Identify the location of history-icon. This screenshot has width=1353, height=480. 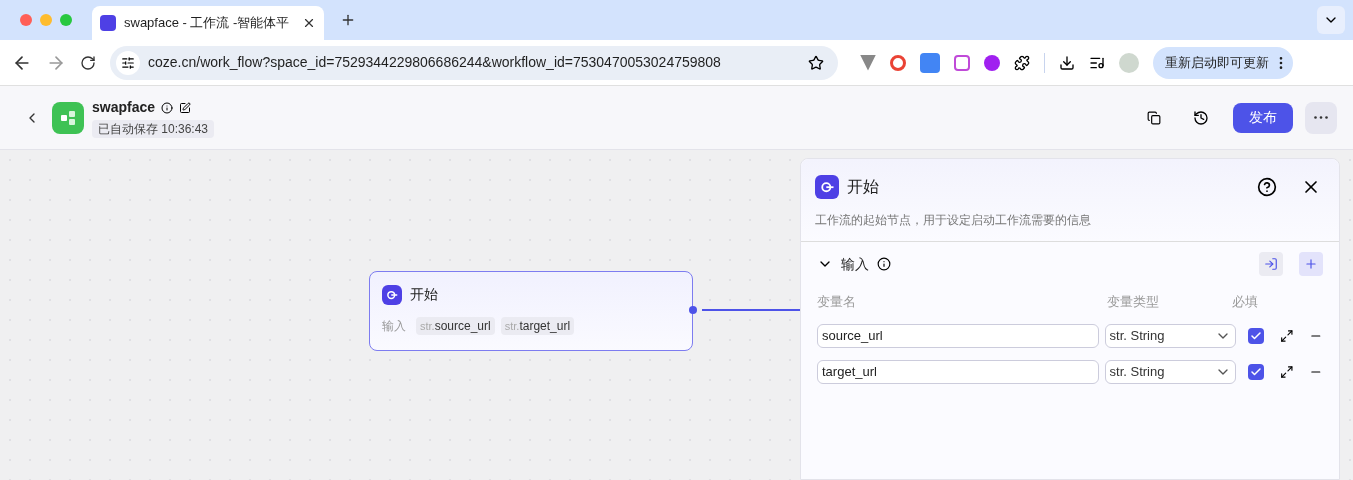
(1201, 117).